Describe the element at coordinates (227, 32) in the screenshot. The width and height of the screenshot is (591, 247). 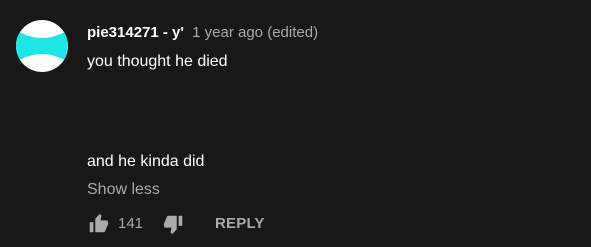
I see `comment-timestamp: 1 year ago` at that location.